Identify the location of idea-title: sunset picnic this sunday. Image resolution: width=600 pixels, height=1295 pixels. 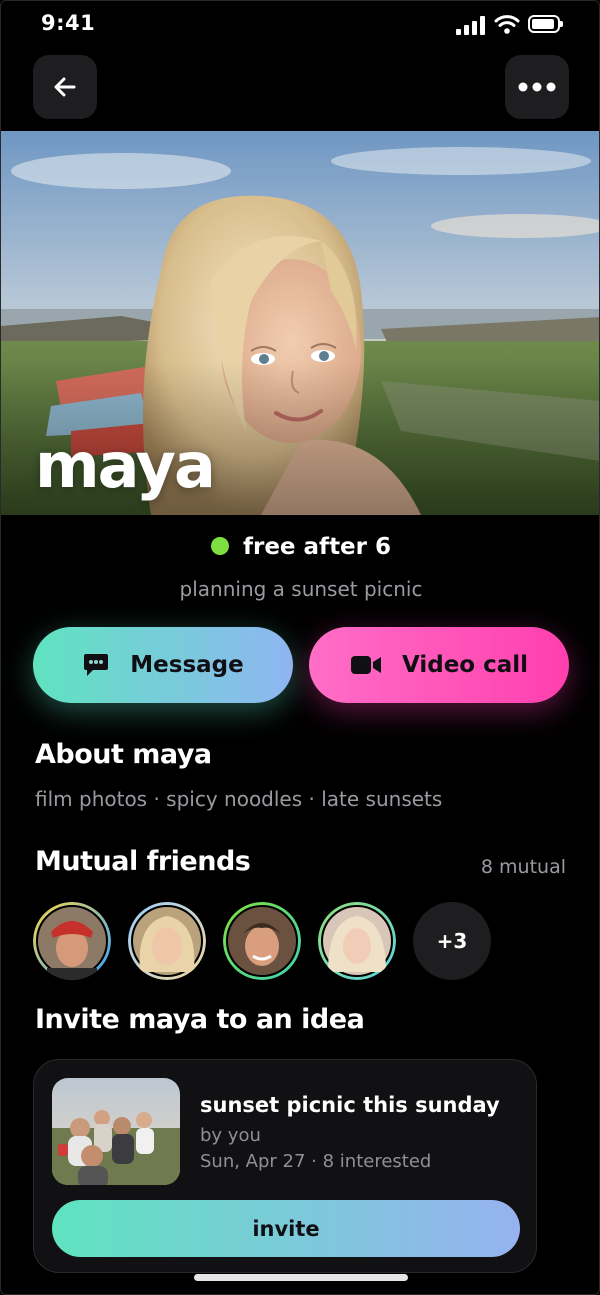
(350, 1105).